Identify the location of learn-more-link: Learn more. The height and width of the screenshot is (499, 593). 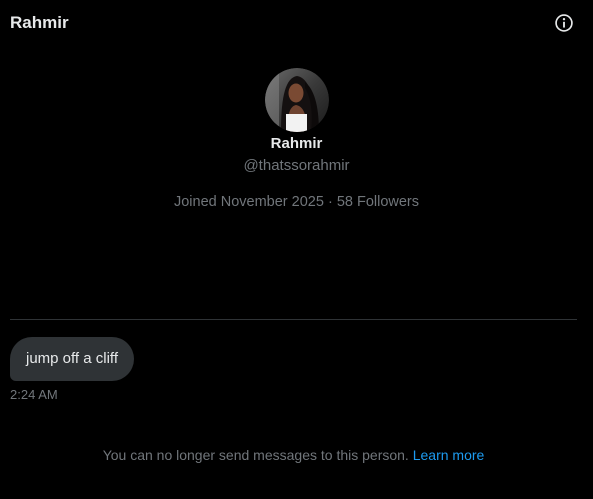
(449, 455).